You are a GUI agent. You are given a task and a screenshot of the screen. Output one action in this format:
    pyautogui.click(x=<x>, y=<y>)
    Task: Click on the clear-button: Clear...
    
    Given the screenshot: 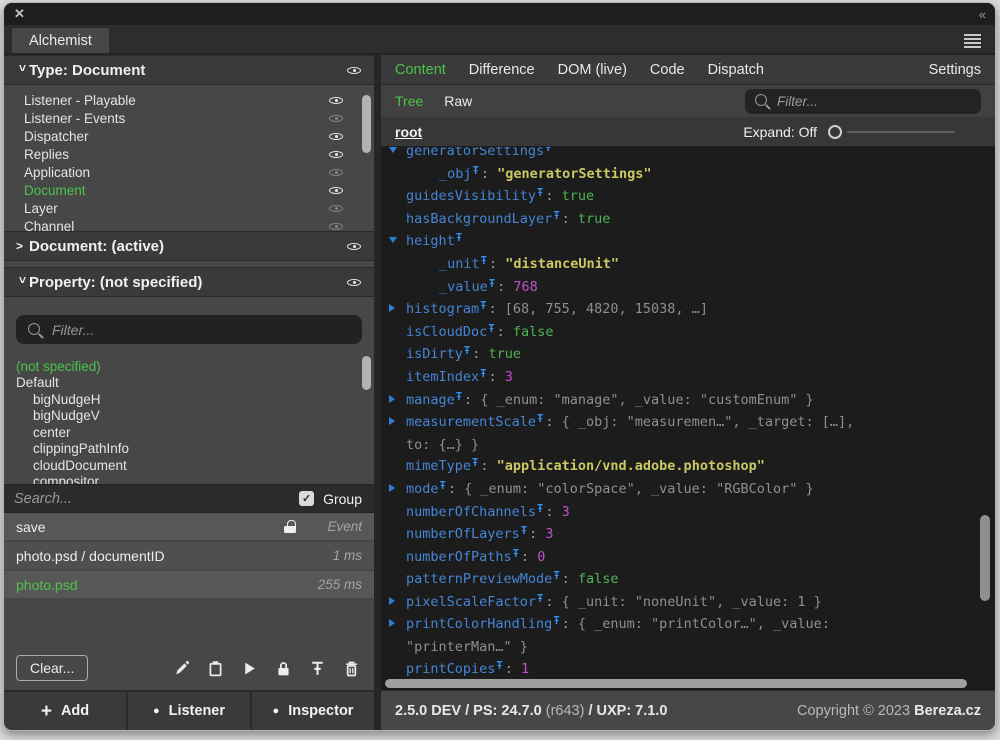 What is the action you would take?
    pyautogui.click(x=52, y=668)
    